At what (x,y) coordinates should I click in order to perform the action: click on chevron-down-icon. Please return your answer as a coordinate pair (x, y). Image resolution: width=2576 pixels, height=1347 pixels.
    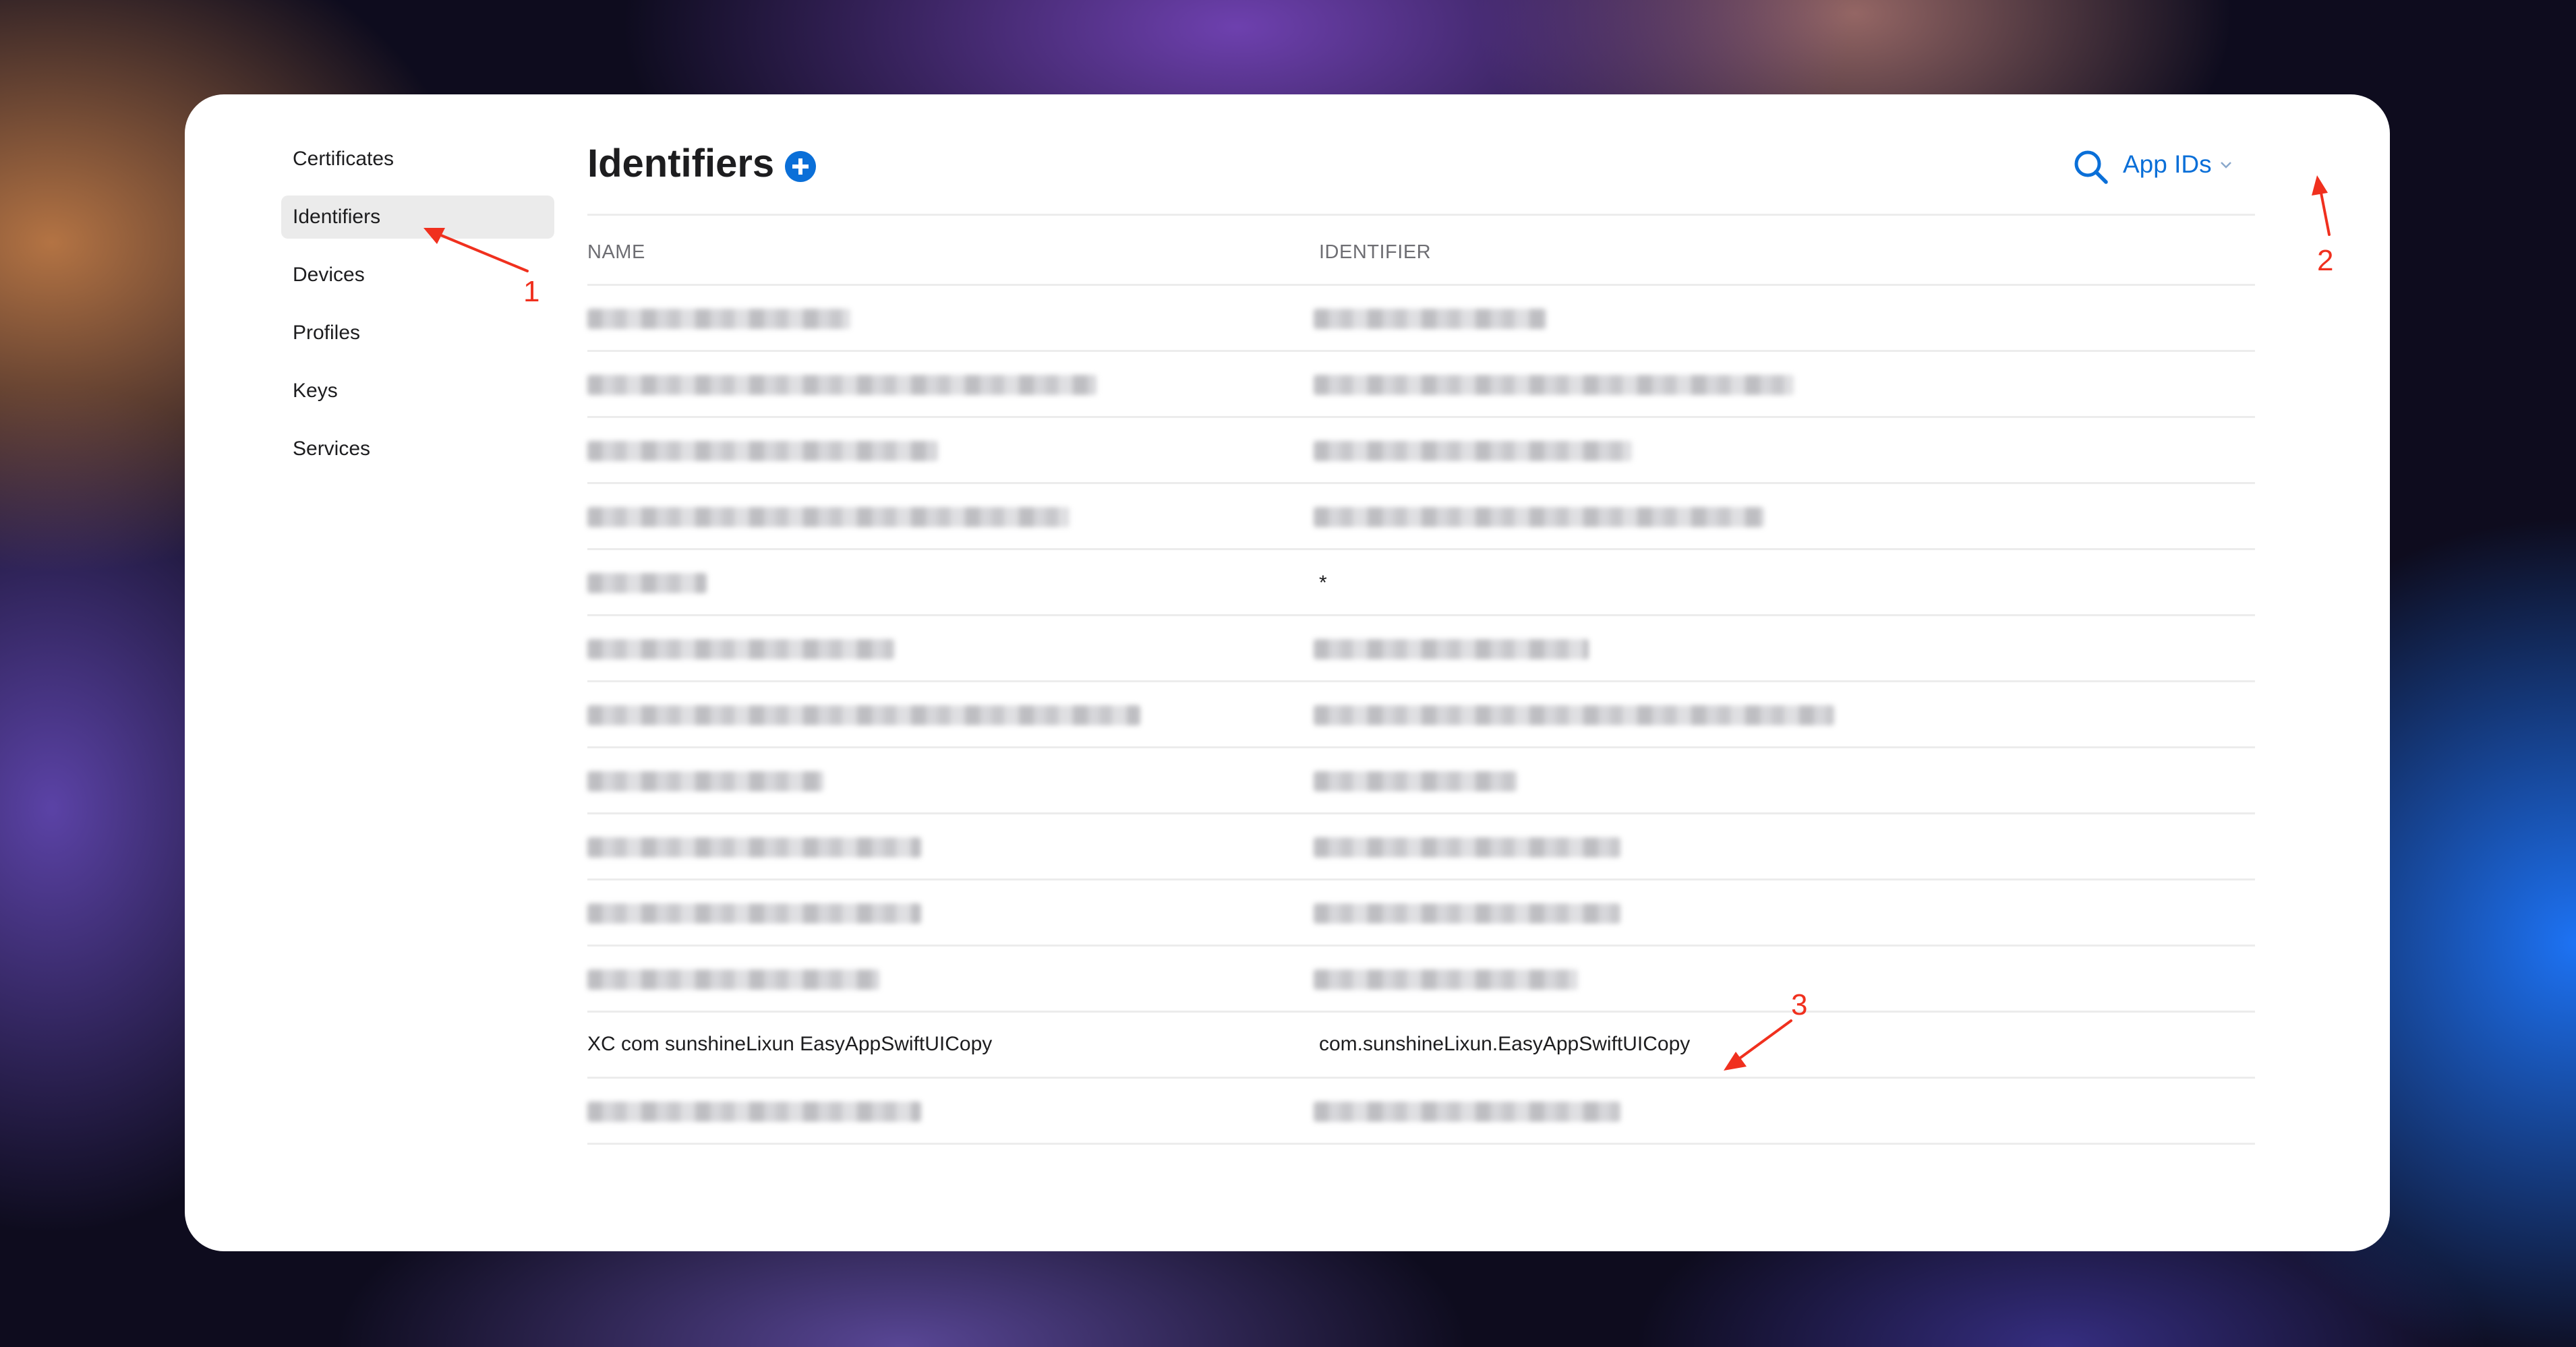
    Looking at the image, I should click on (2225, 165).